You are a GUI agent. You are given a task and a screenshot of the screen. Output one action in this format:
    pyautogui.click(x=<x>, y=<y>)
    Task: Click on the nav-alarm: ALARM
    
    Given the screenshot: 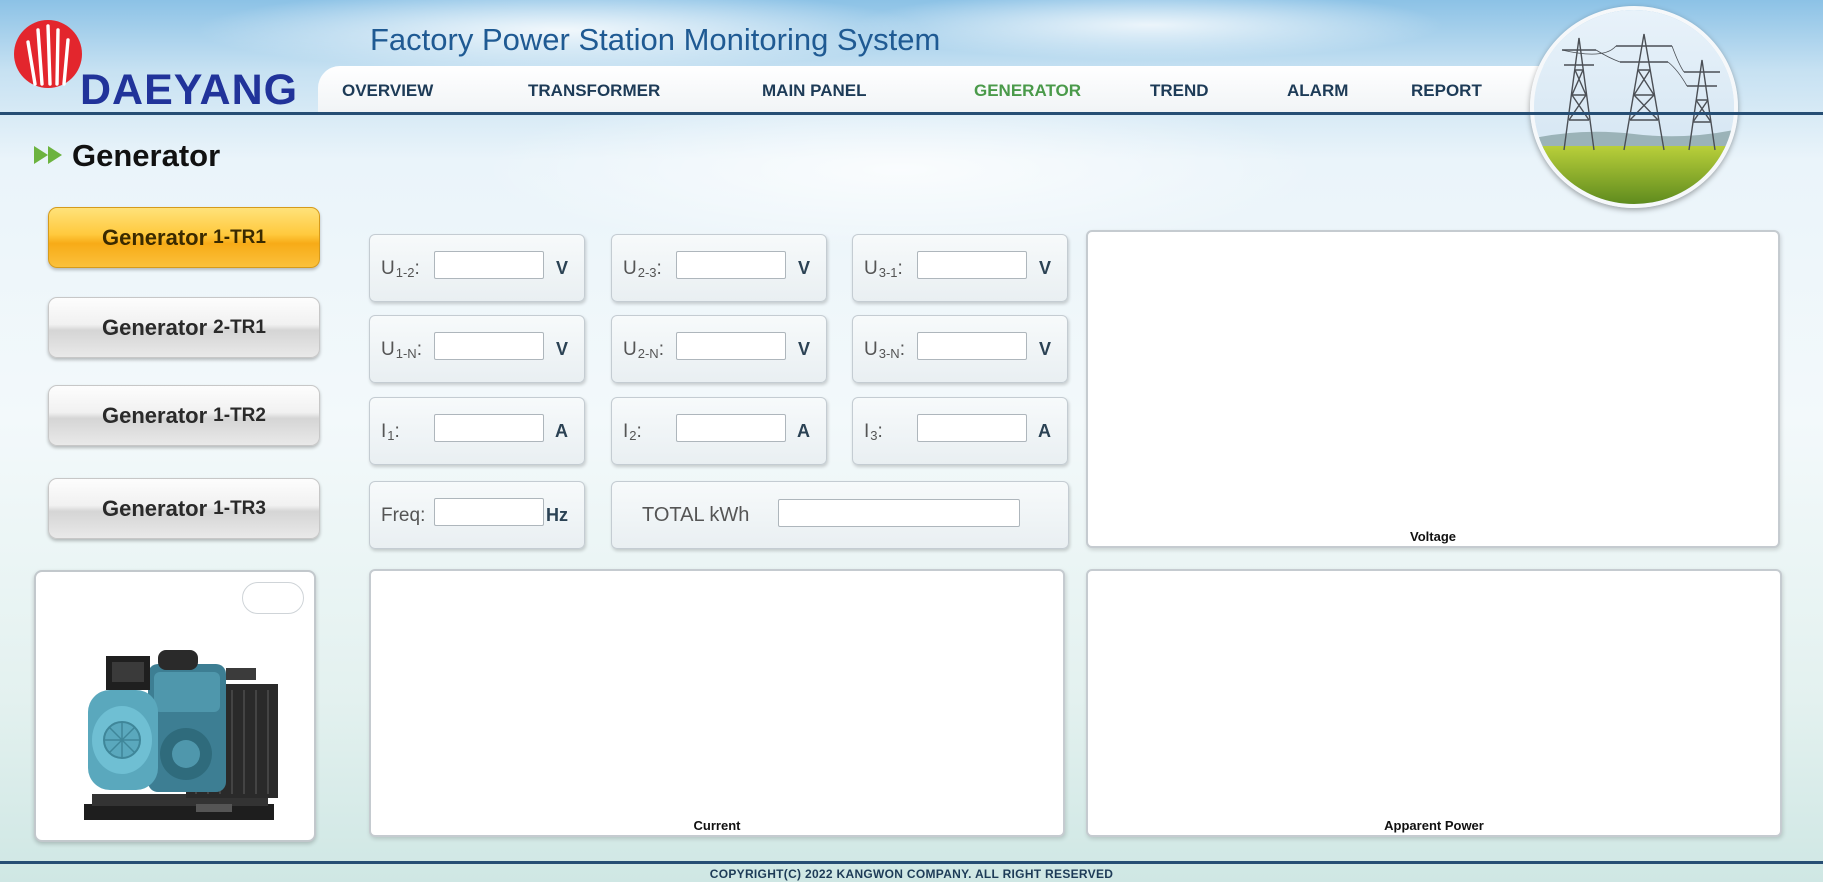 What is the action you would take?
    pyautogui.click(x=1317, y=91)
    